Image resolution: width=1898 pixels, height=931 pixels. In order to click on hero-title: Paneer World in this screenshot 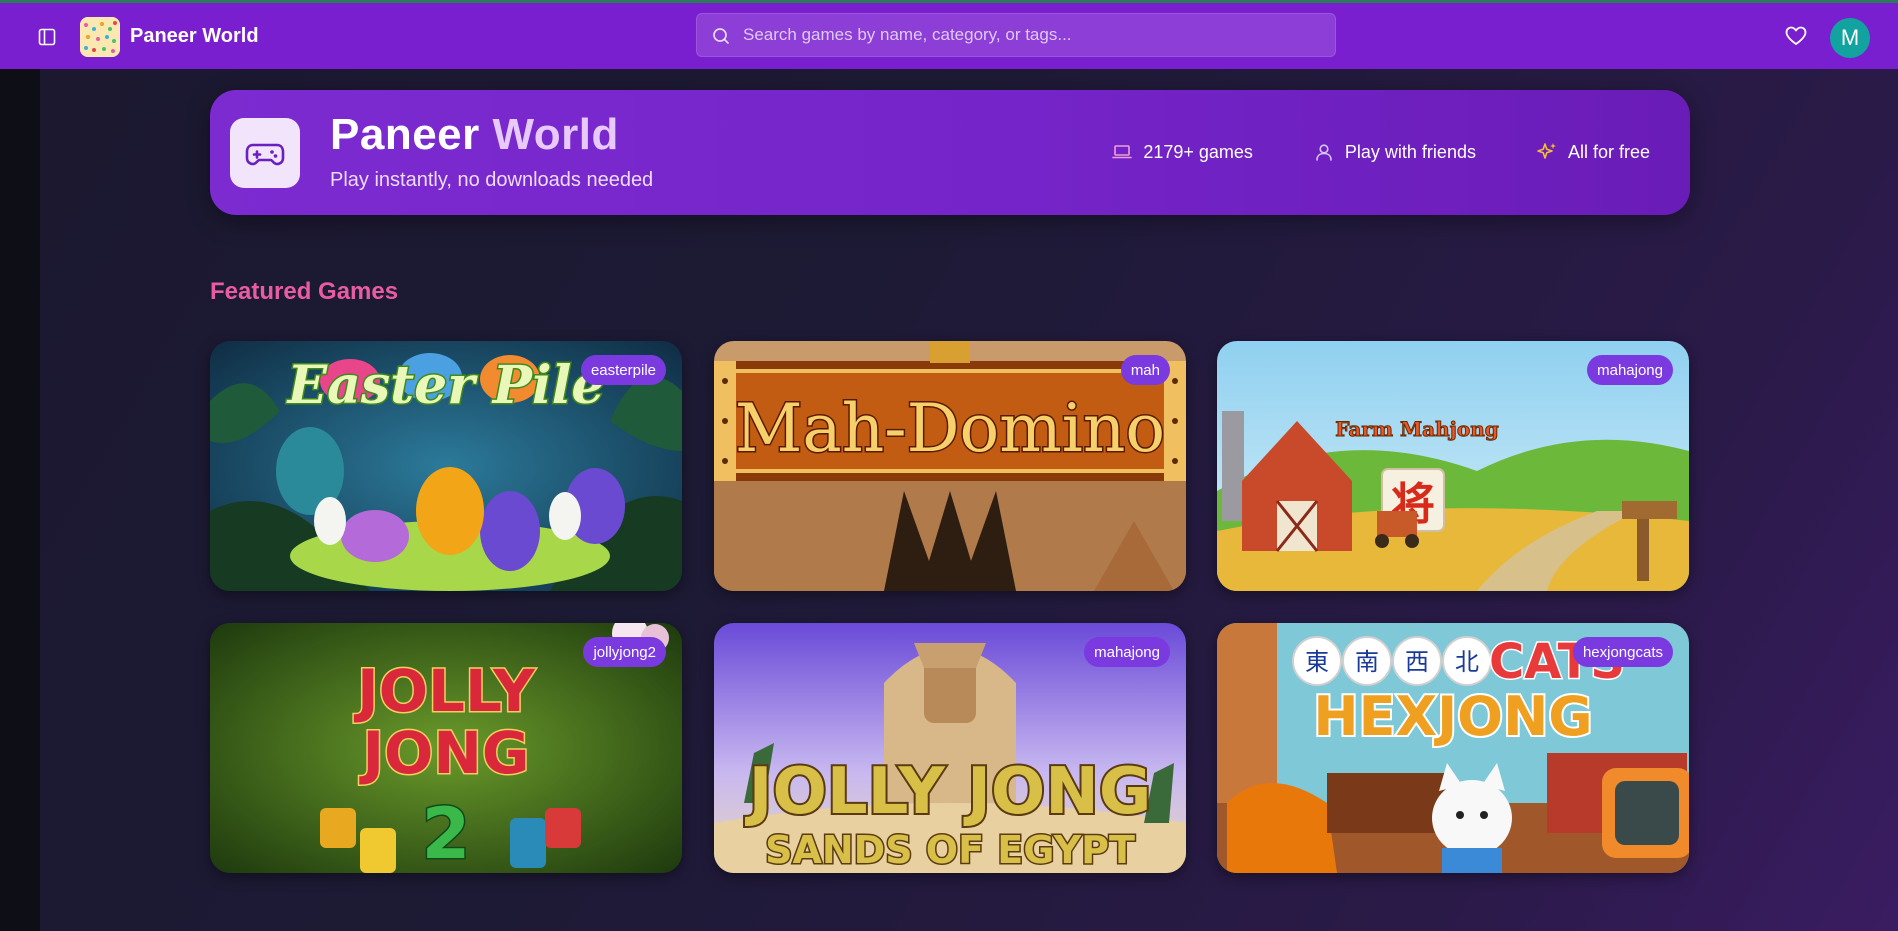, I will do `click(474, 135)`.